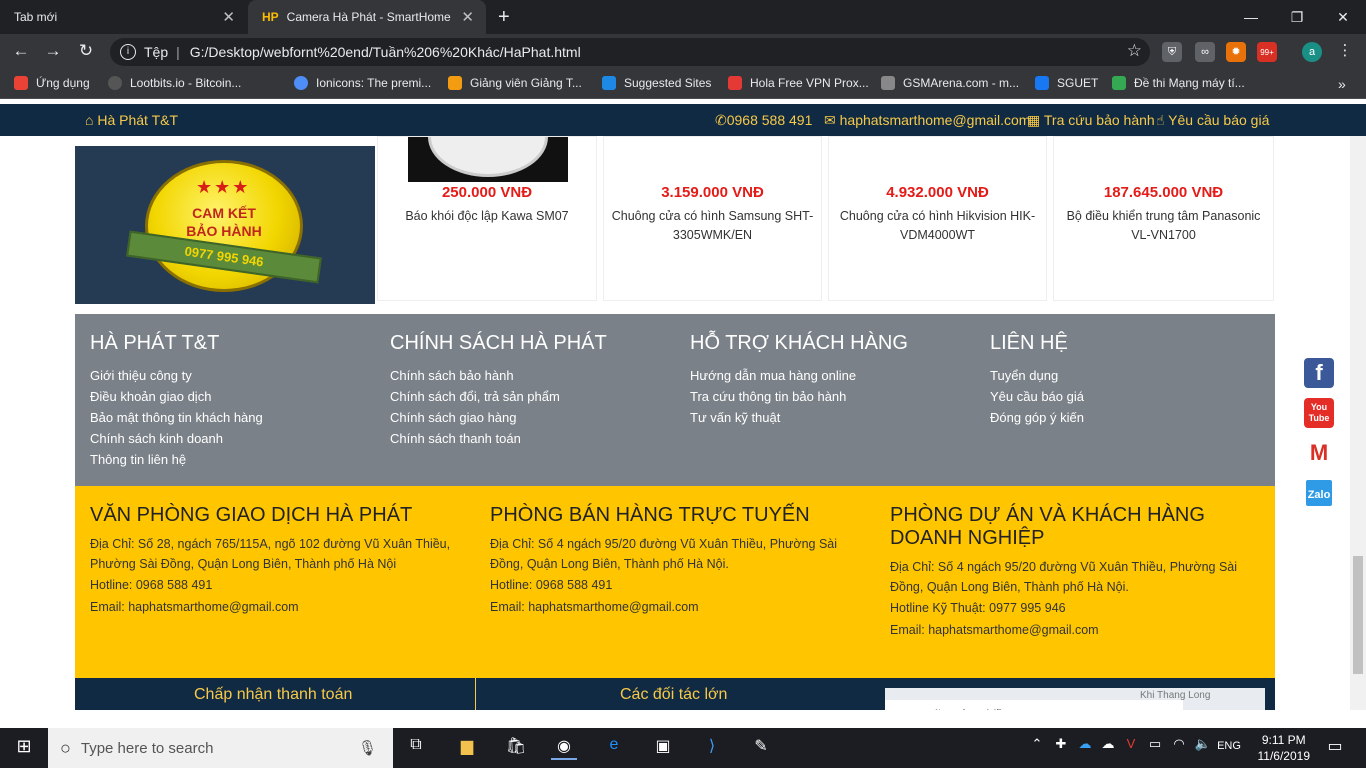 The image size is (1366, 768). I want to click on email-link: ✉ haphatsmarthome@gmail.com, so click(927, 120).